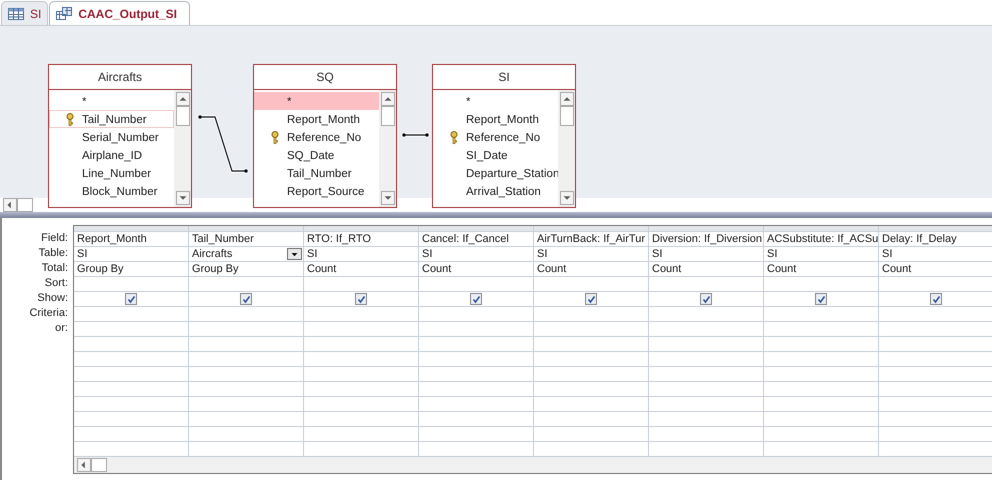 The image size is (992, 480). I want to click on grid-row-label: Sort:, so click(56, 283).